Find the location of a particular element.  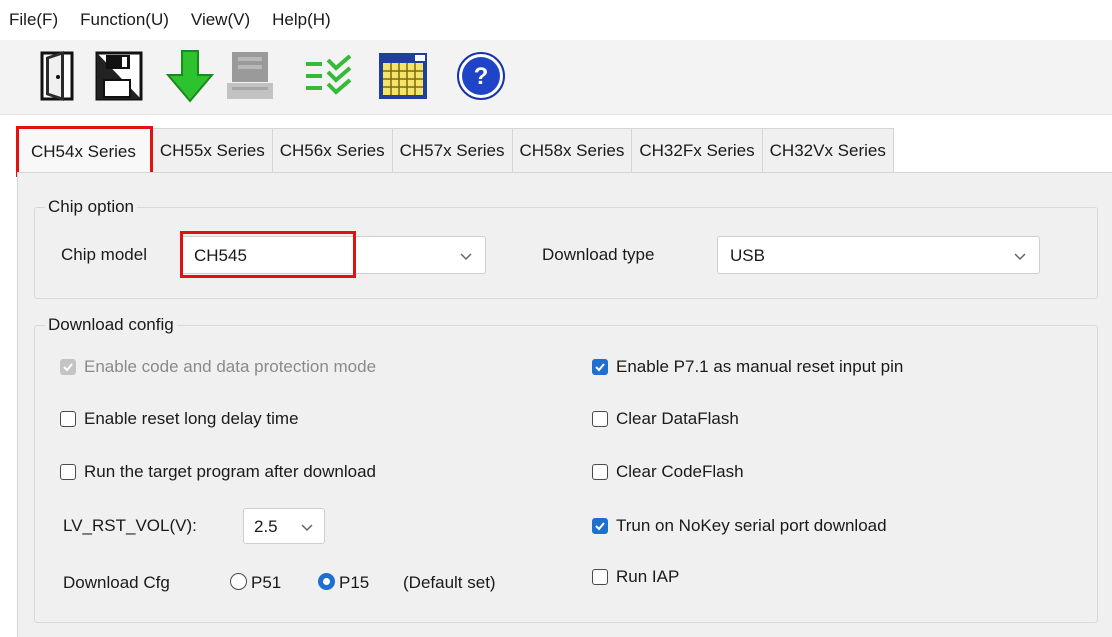

nokey-serial-checkbox is located at coordinates (600, 526).